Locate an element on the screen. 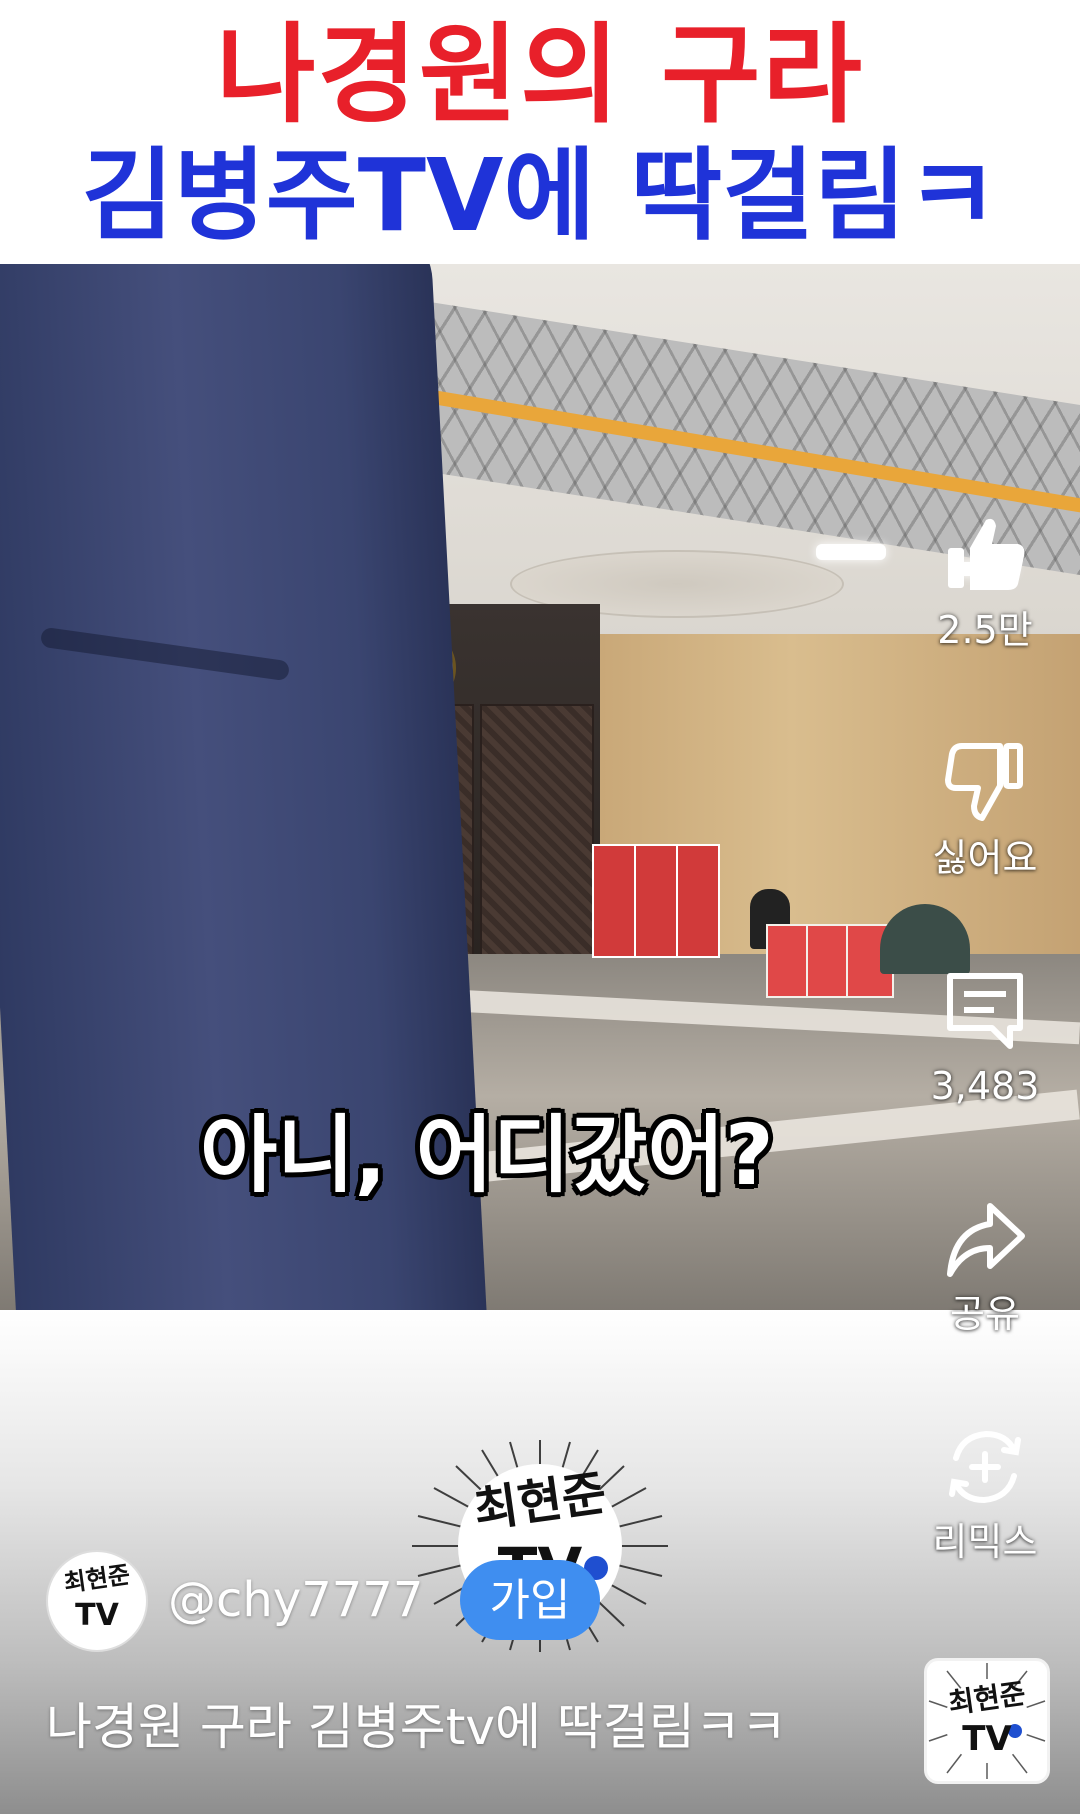 The image size is (1080, 1814). remix-button: 리믹스 is located at coordinates (985, 1495).